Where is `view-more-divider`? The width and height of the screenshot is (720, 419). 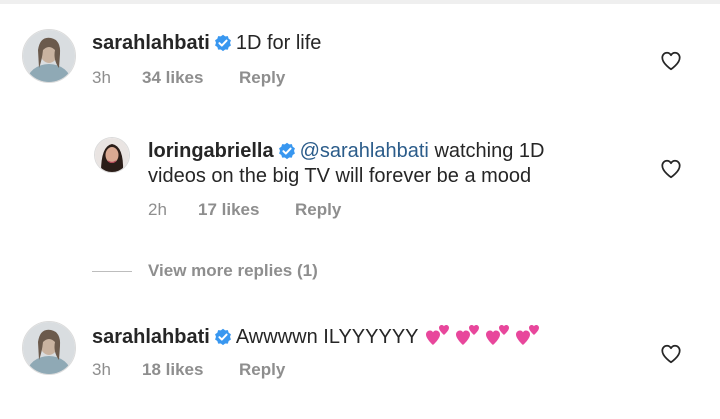 view-more-divider is located at coordinates (112, 271).